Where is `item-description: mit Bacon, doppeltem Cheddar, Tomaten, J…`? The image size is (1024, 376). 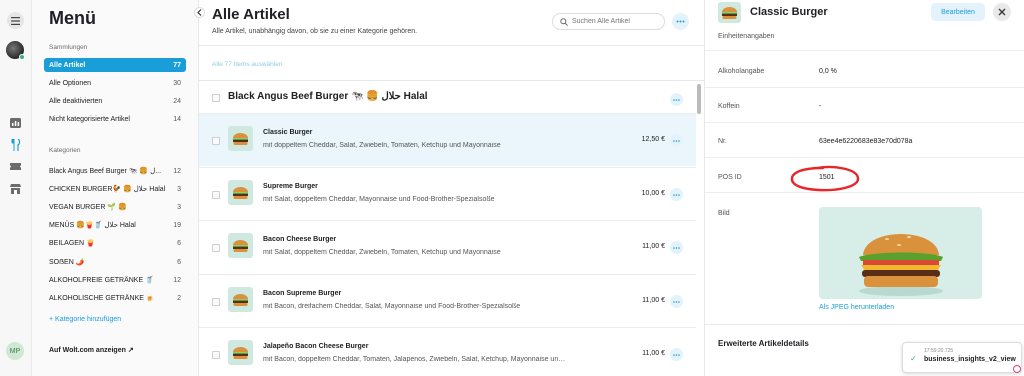
item-description: mit Bacon, doppeltem Cheddar, Tomaten, J… is located at coordinates (415, 359).